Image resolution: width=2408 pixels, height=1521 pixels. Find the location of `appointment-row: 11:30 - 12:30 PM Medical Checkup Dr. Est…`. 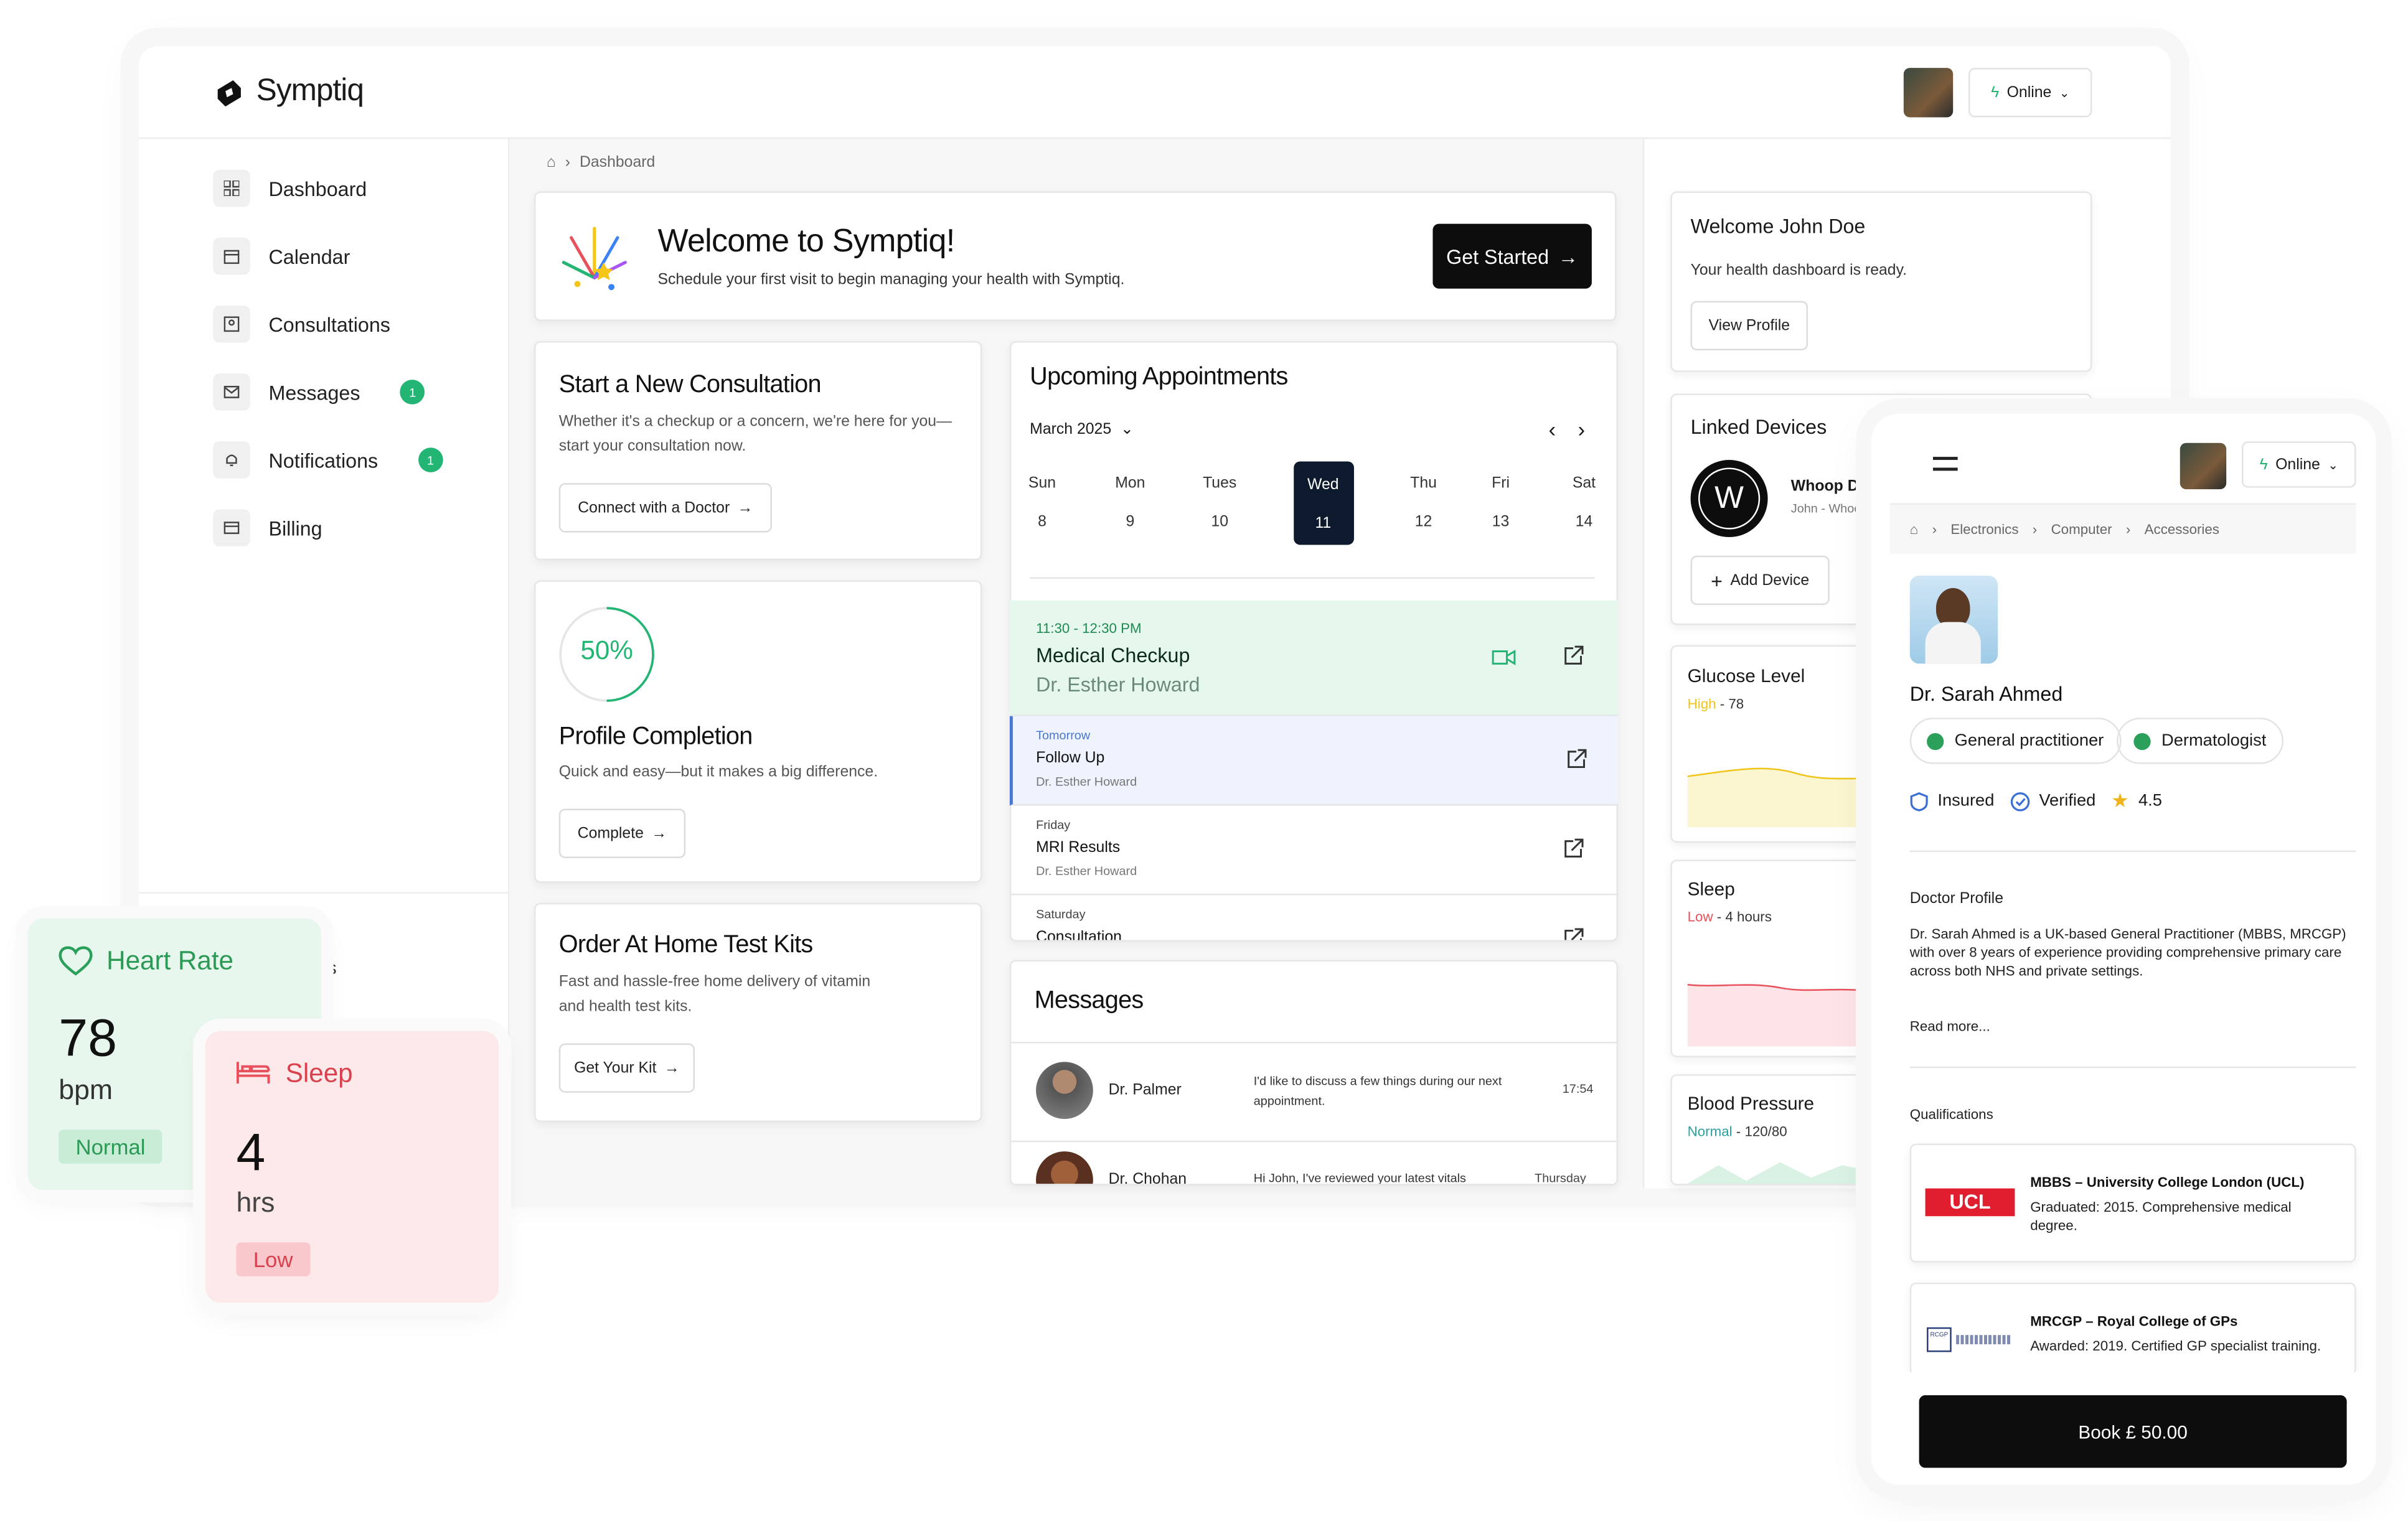

appointment-row: 11:30 - 12:30 PM Medical Checkup Dr. Est… is located at coordinates (1314, 658).